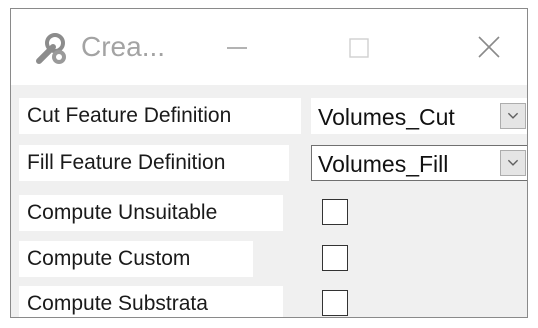 The height and width of the screenshot is (328, 538). What do you see at coordinates (489, 47) in the screenshot?
I see `close-button` at bounding box center [489, 47].